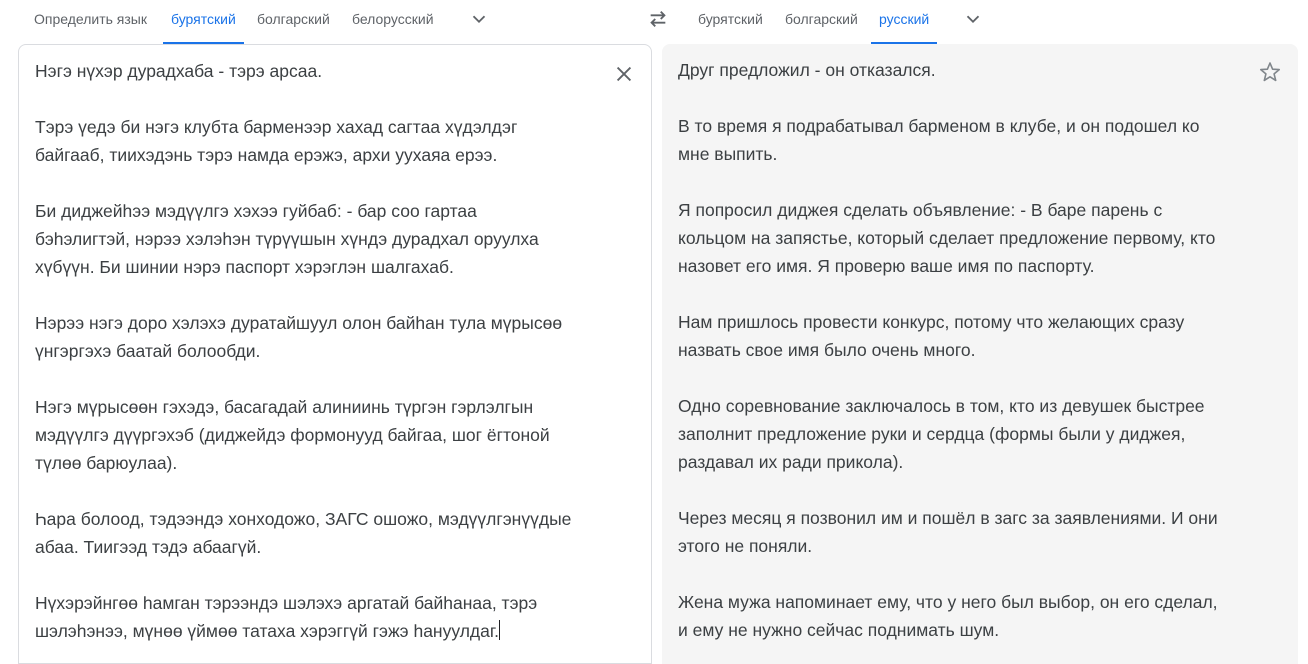  I want to click on star-icon, so click(1270, 72).